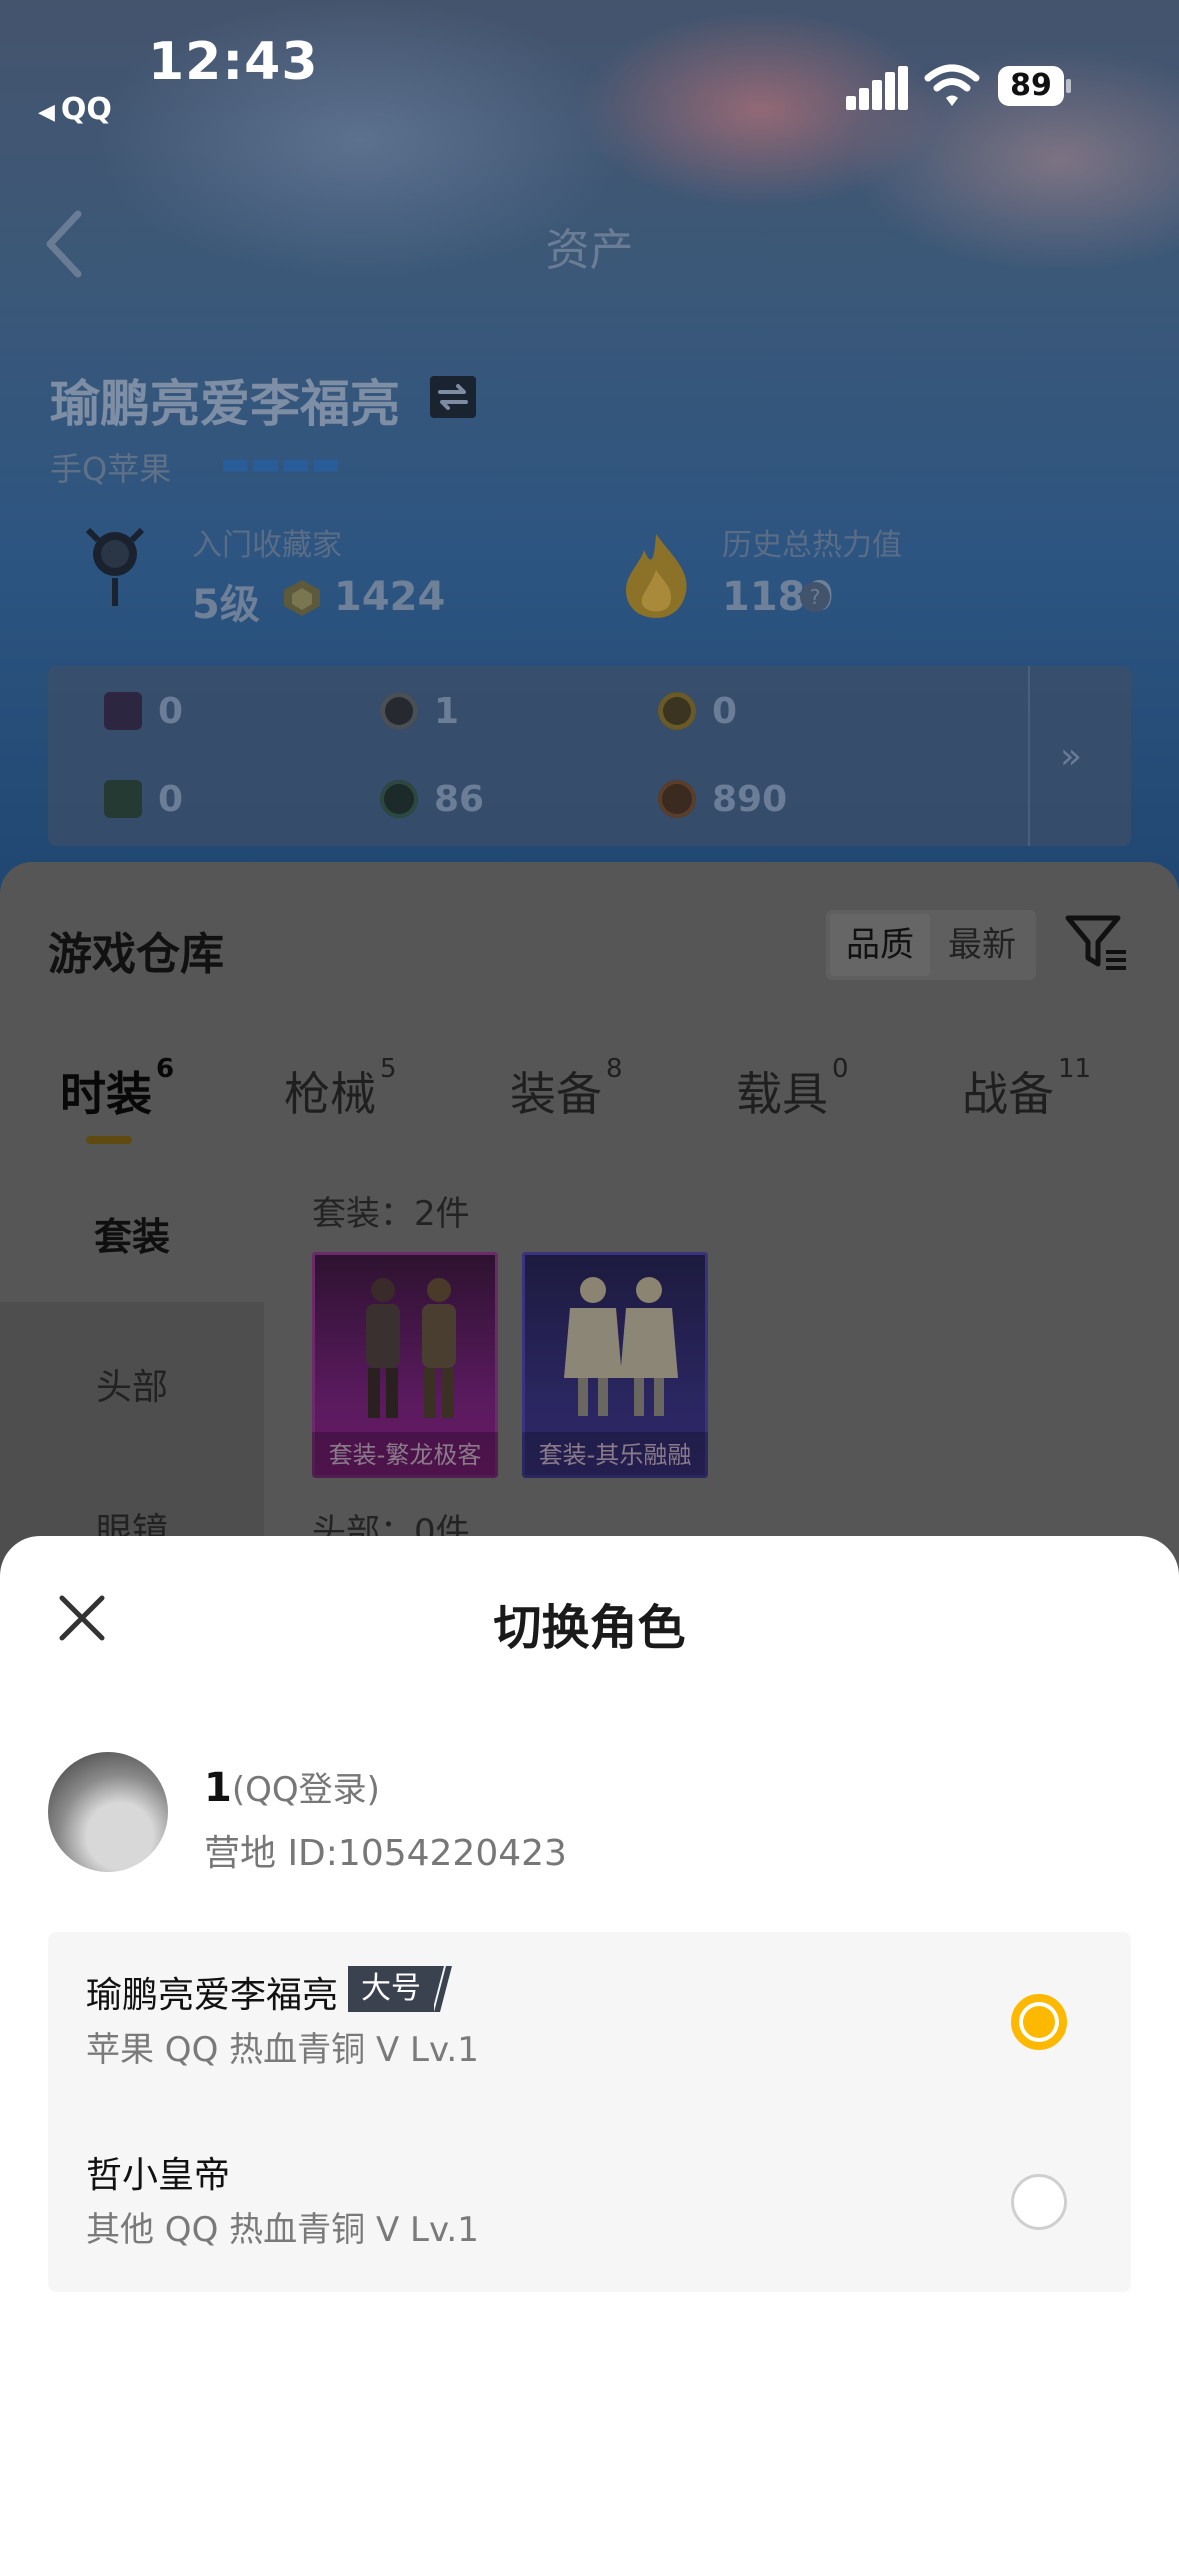 The image size is (1179, 2556). What do you see at coordinates (931, 945) in the screenshot?
I see `sort-toggle: 品质 最新` at bounding box center [931, 945].